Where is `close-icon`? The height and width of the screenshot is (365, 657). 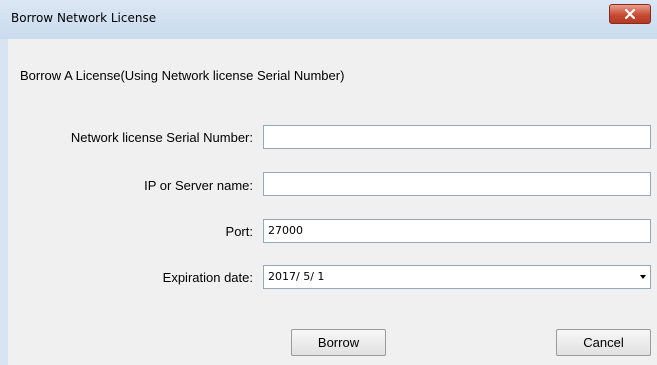 close-icon is located at coordinates (630, 14).